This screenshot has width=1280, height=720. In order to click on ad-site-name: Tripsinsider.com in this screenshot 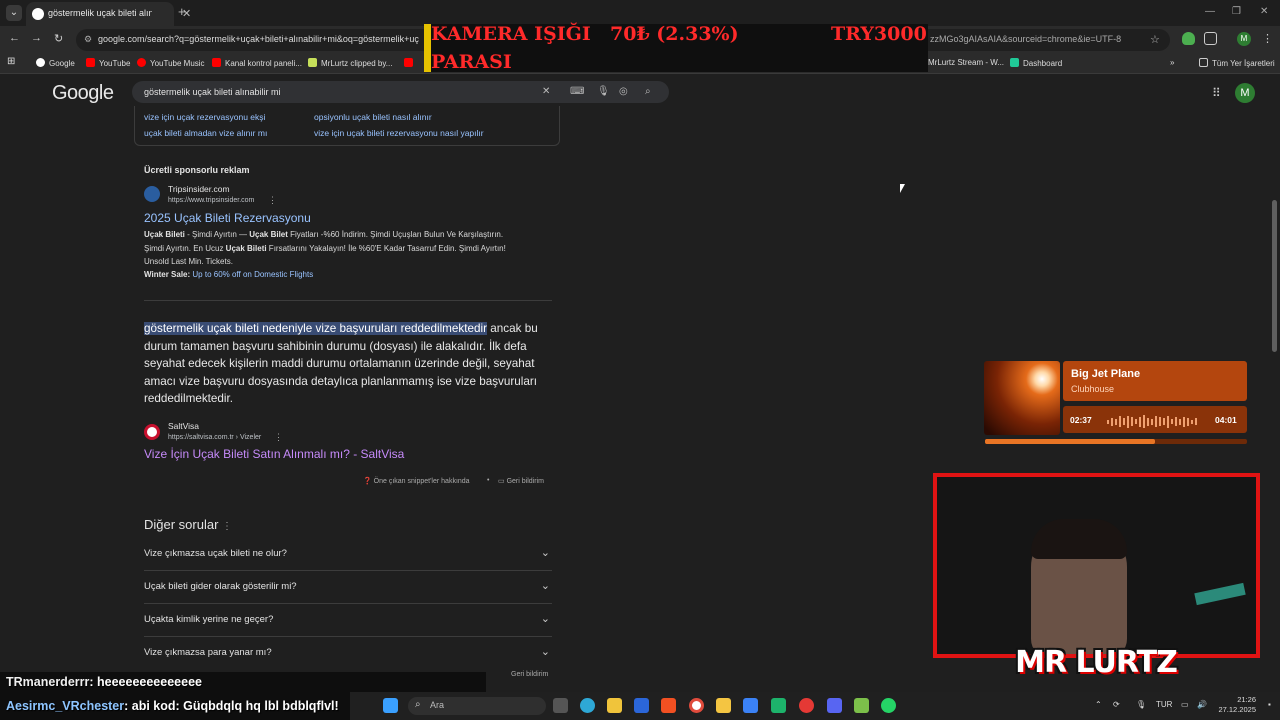, I will do `click(199, 189)`.